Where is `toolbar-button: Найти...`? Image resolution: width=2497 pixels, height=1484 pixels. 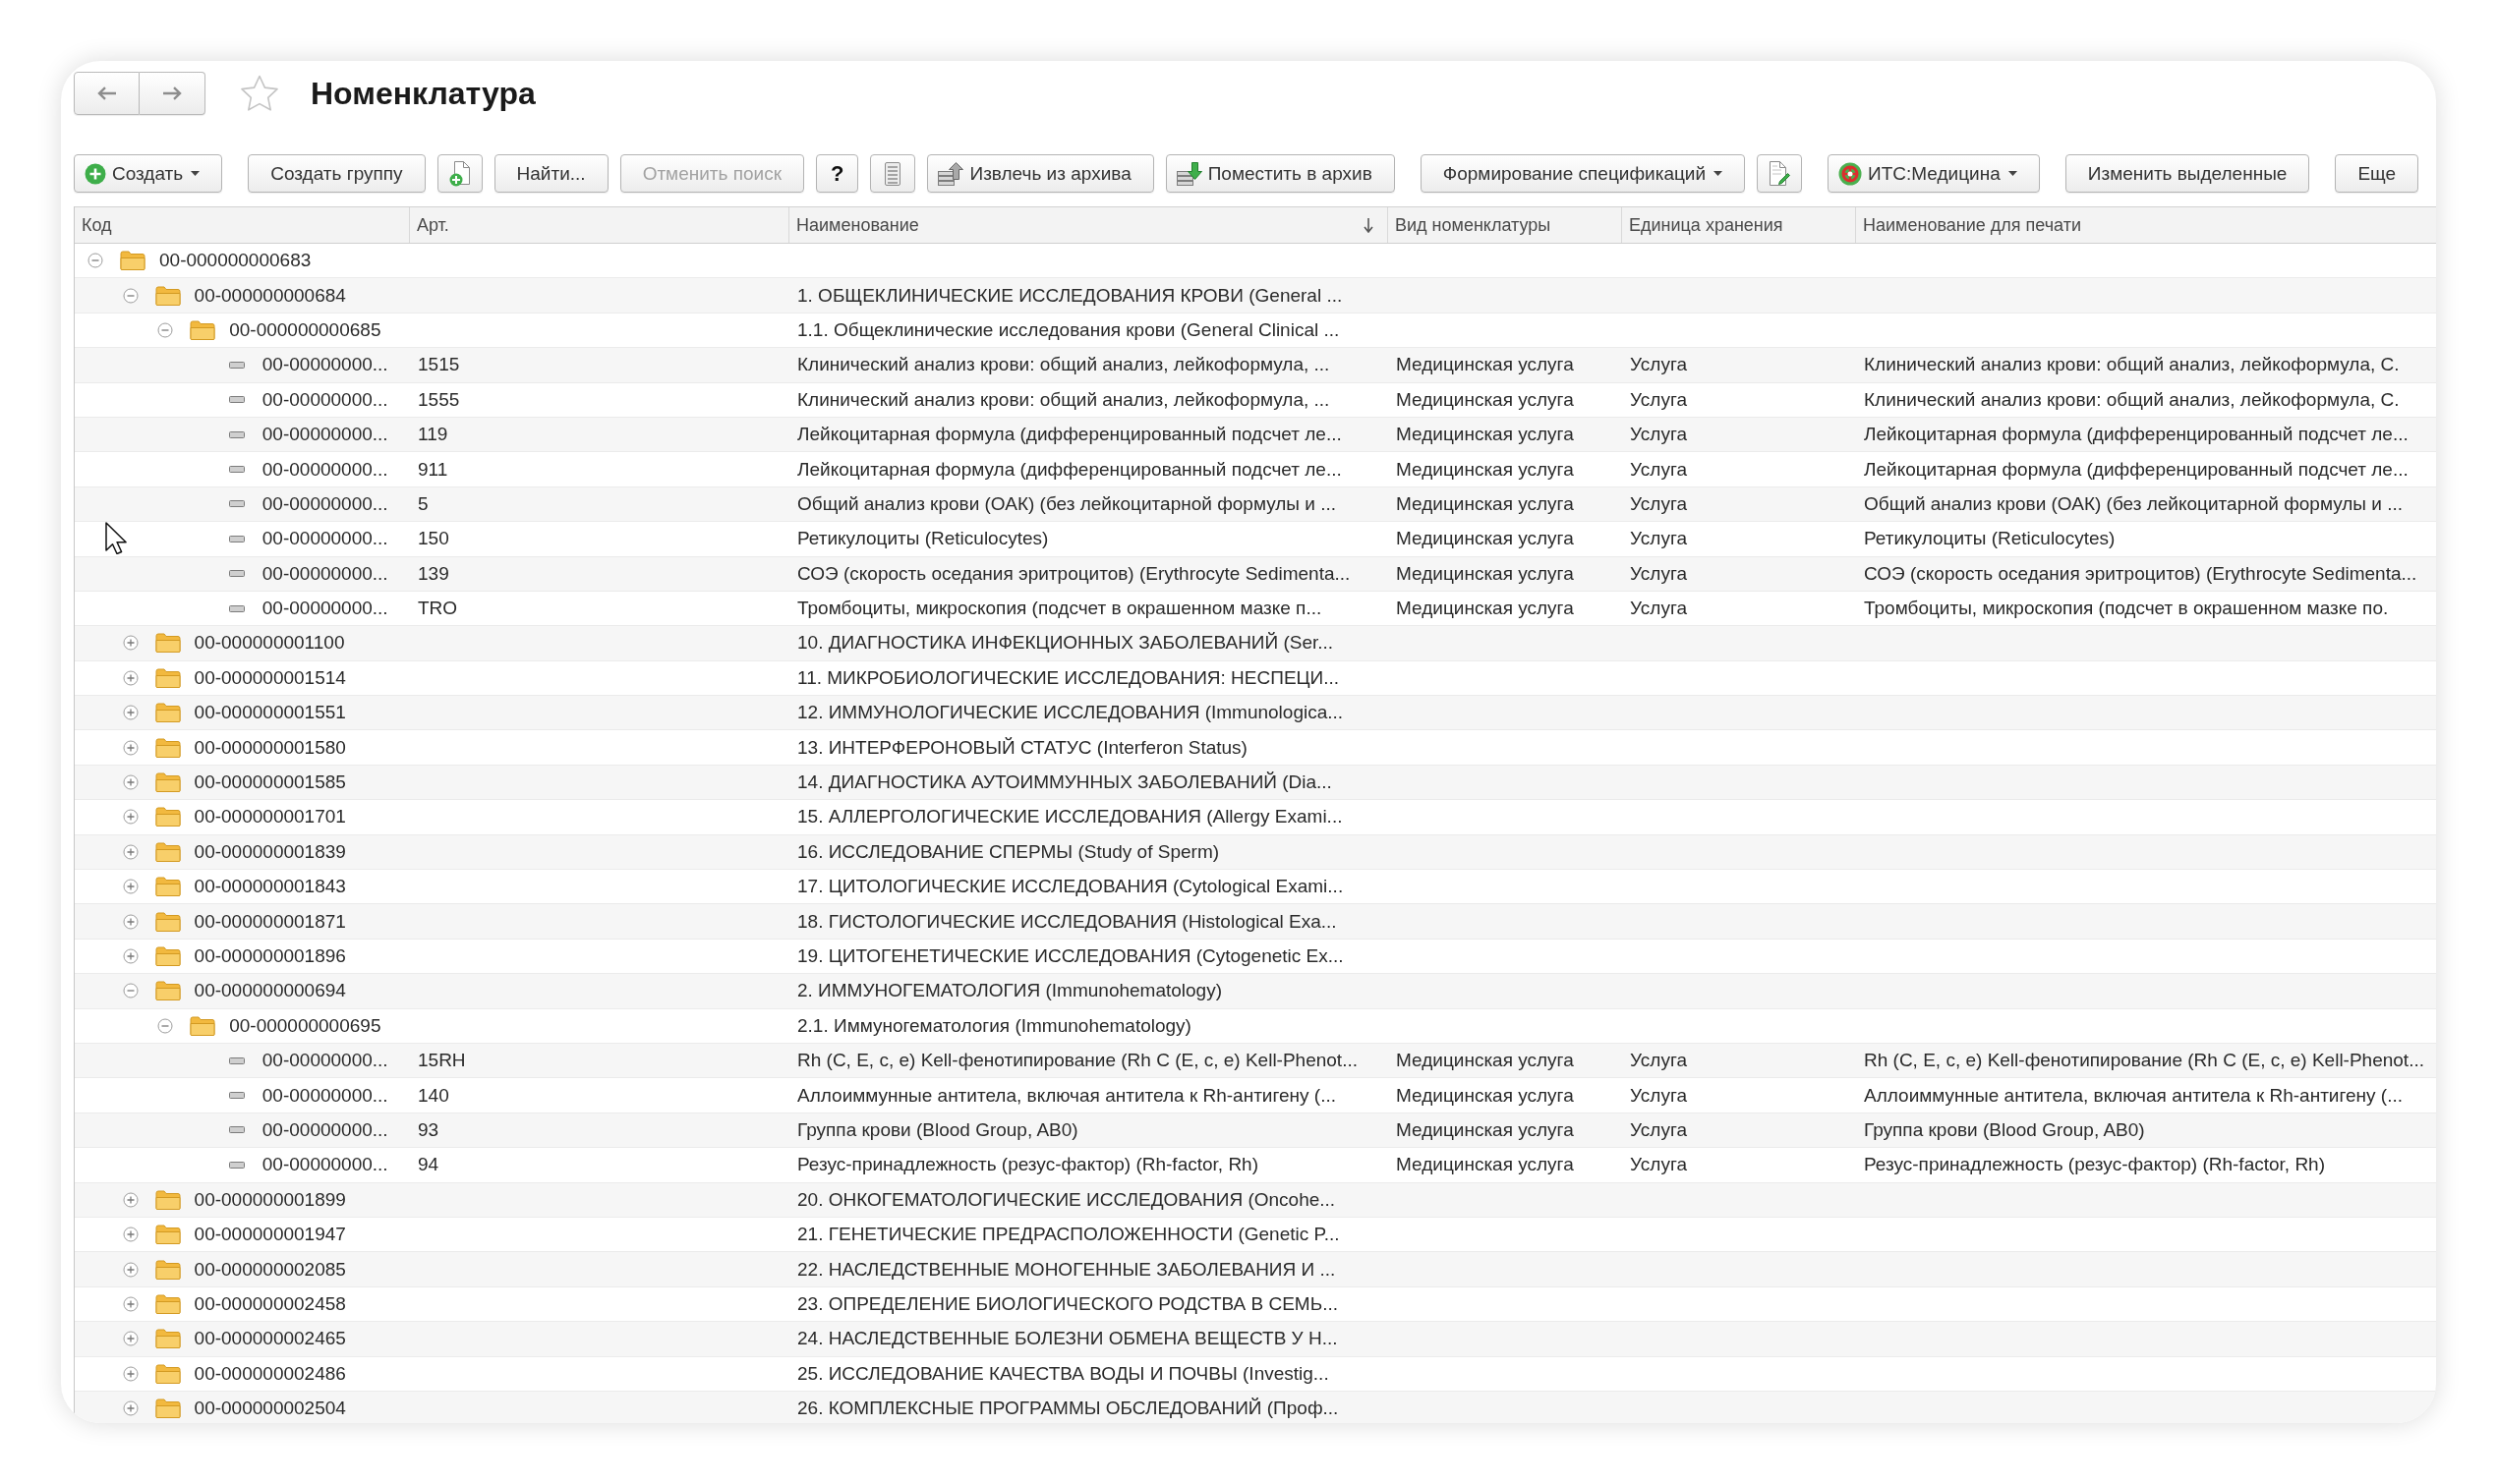
toolbar-button: Найти... is located at coordinates (551, 173).